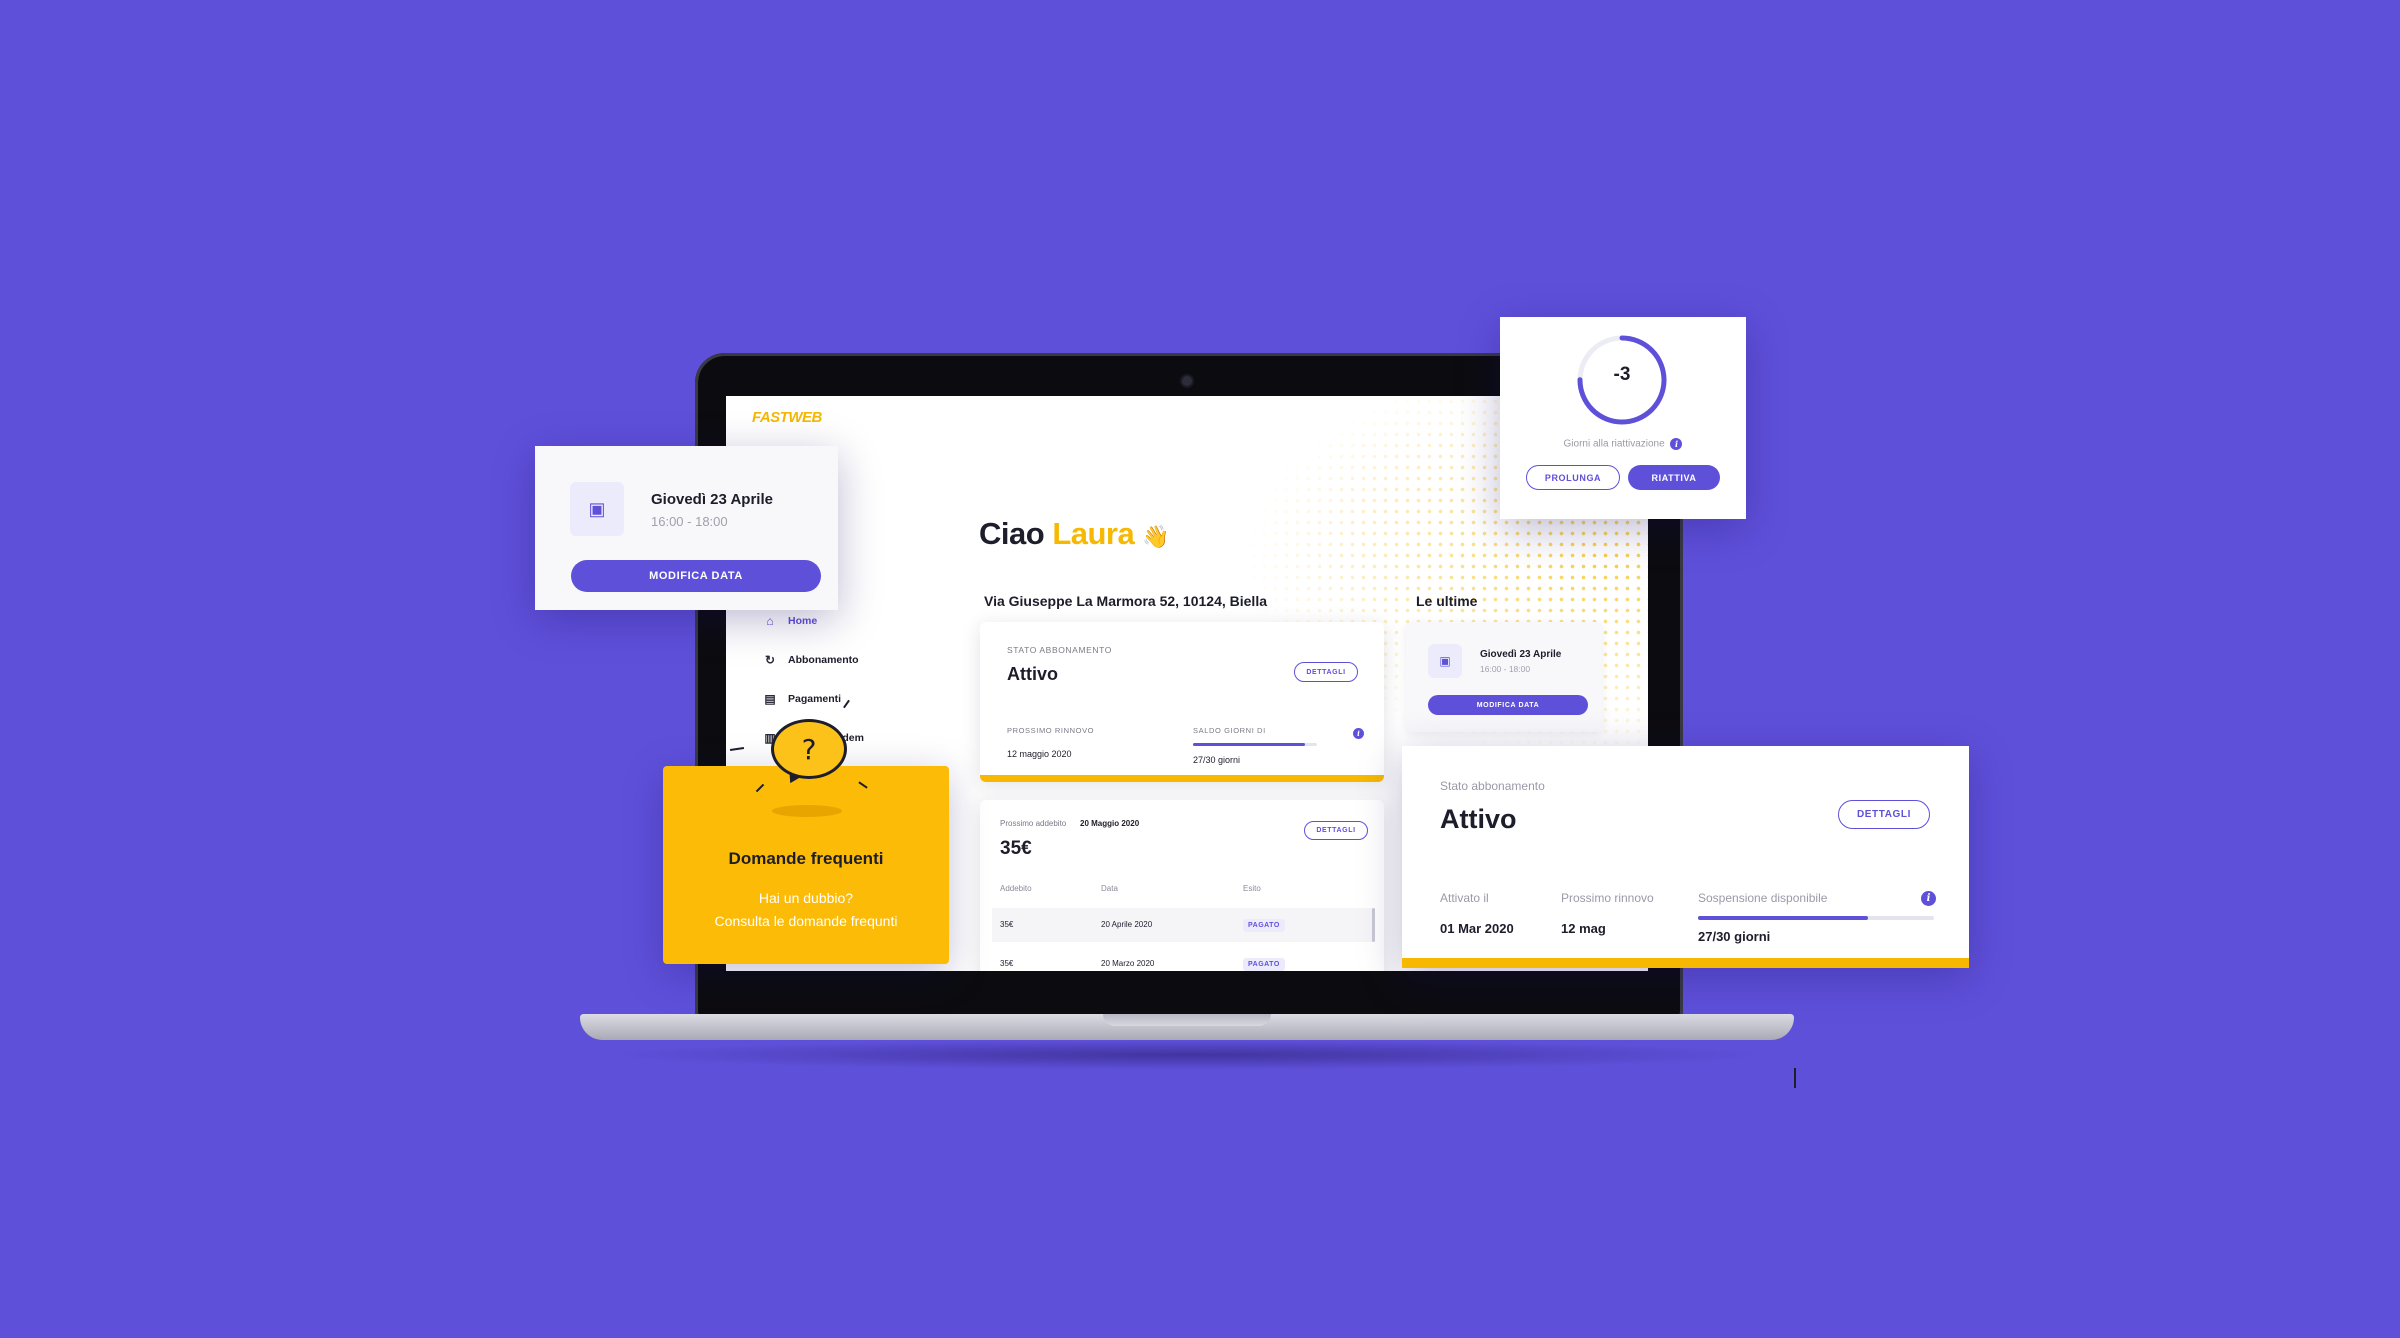 This screenshot has height=1338, width=2400. I want to click on table-row: 35€ 20 Aprile 2020 PAGATO, so click(1182, 925).